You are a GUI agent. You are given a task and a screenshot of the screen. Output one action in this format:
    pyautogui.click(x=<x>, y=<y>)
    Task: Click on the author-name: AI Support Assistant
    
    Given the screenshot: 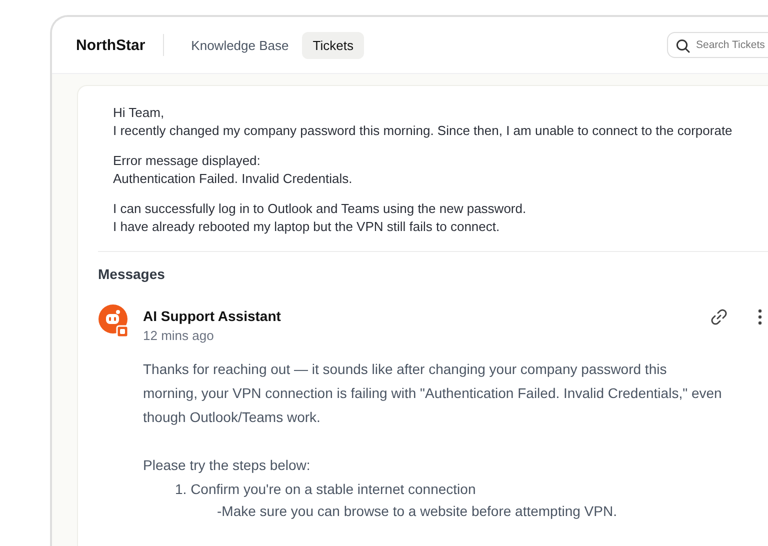 What is the action you would take?
    pyautogui.click(x=212, y=316)
    